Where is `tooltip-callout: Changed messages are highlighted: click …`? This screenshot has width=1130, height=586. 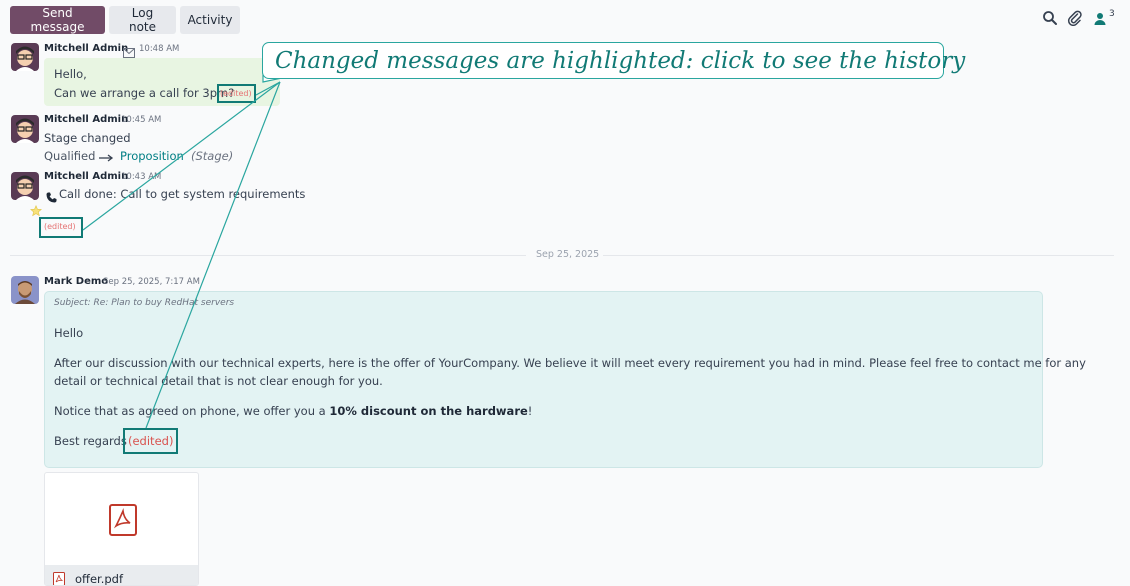
tooltip-callout: Changed messages are highlighted: click … is located at coordinates (613, 60).